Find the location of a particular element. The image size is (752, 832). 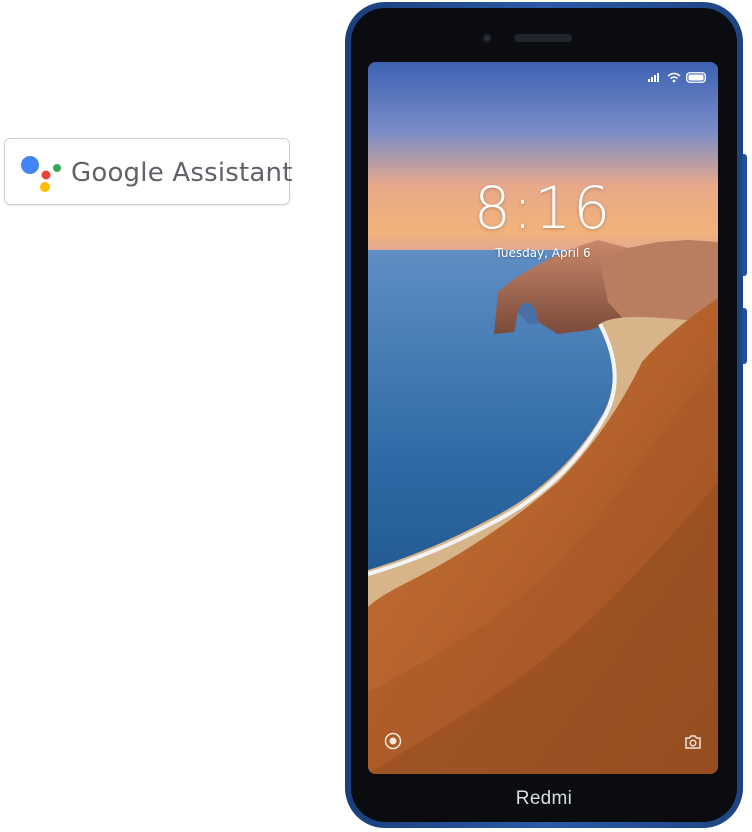

lockscreen-clock: 8:16 is located at coordinates (543, 208).